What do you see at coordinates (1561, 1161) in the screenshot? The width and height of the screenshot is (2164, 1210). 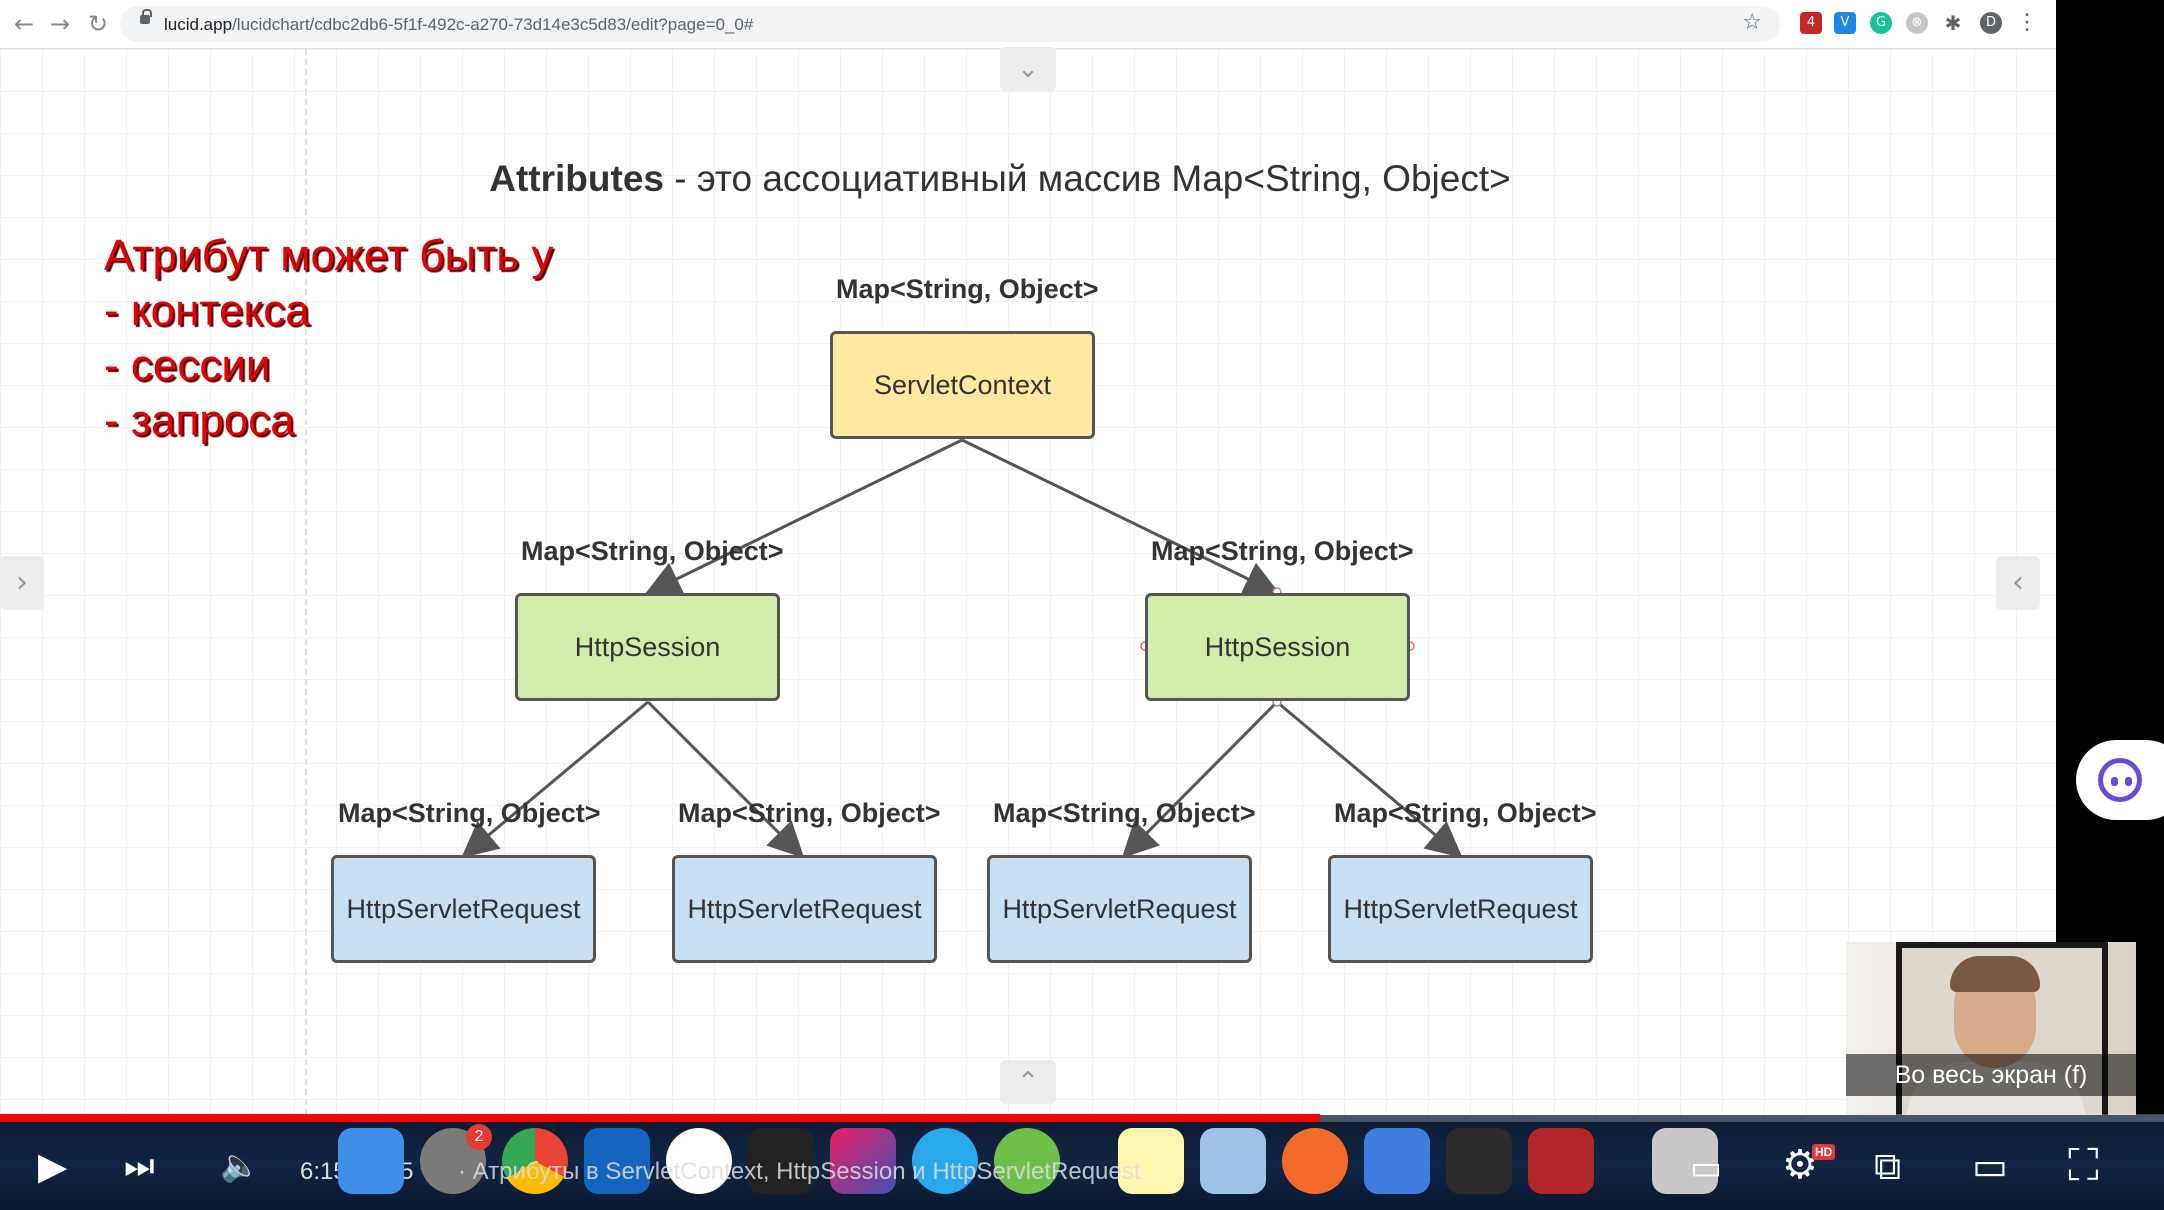 I see `photo-booth-icon` at bounding box center [1561, 1161].